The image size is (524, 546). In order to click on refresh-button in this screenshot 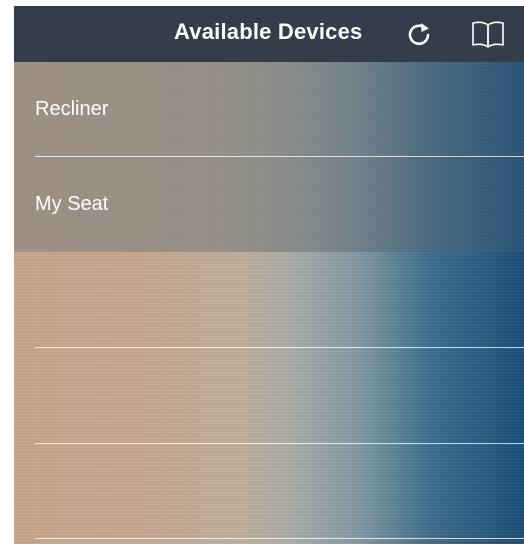, I will do `click(419, 34)`.